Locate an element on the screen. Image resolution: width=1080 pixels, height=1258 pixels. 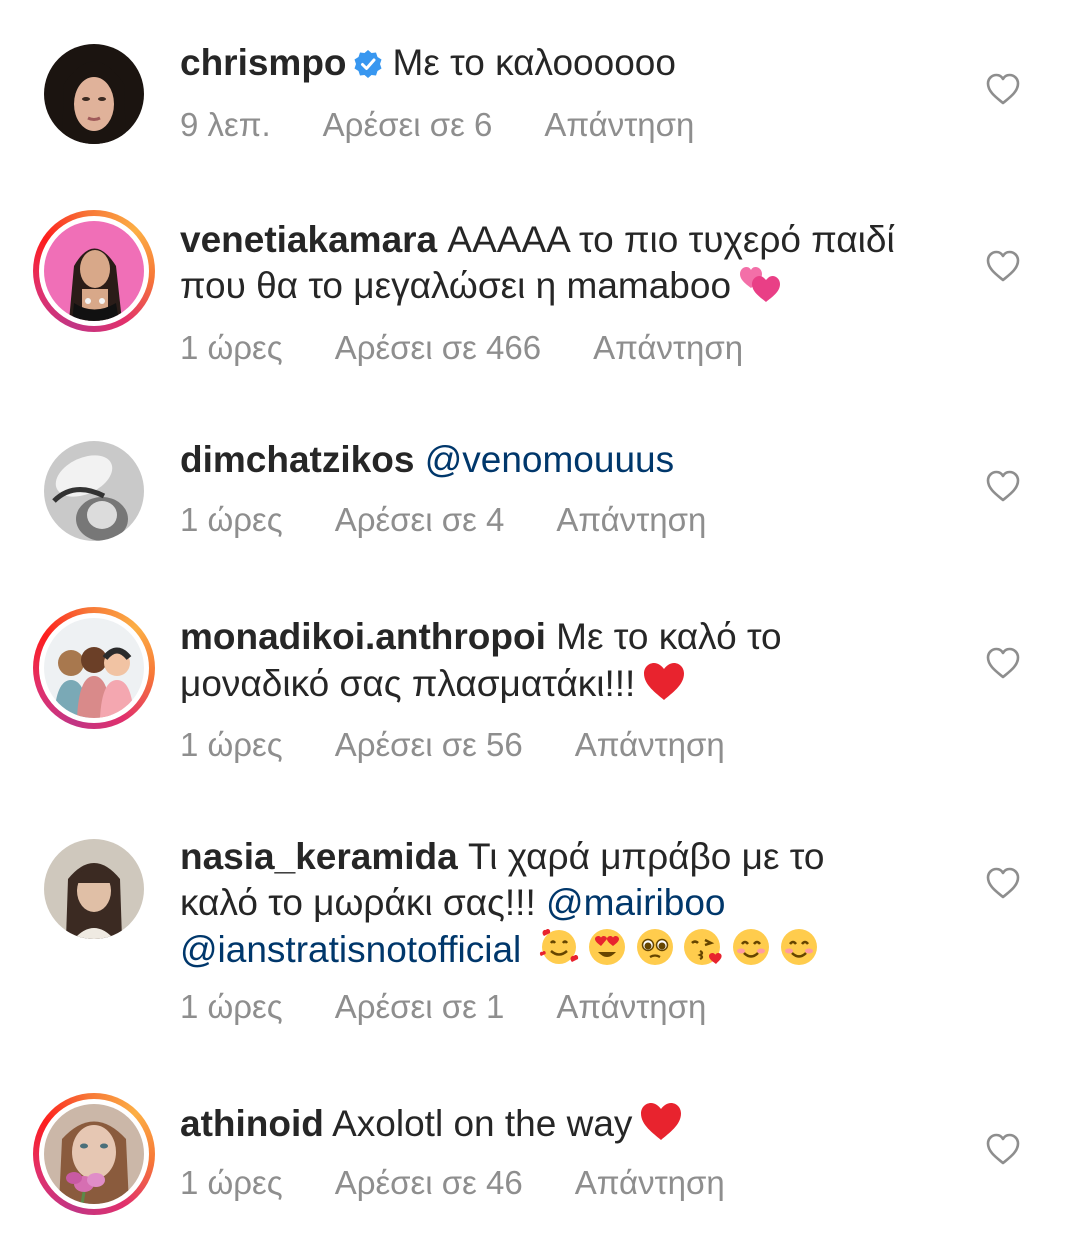
two-hearts-icon is located at coordinates (759, 289).